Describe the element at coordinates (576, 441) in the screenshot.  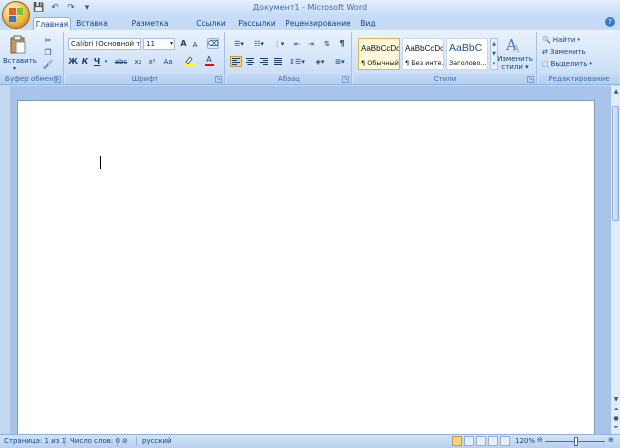
I see `zoom-slider-thumb` at that location.